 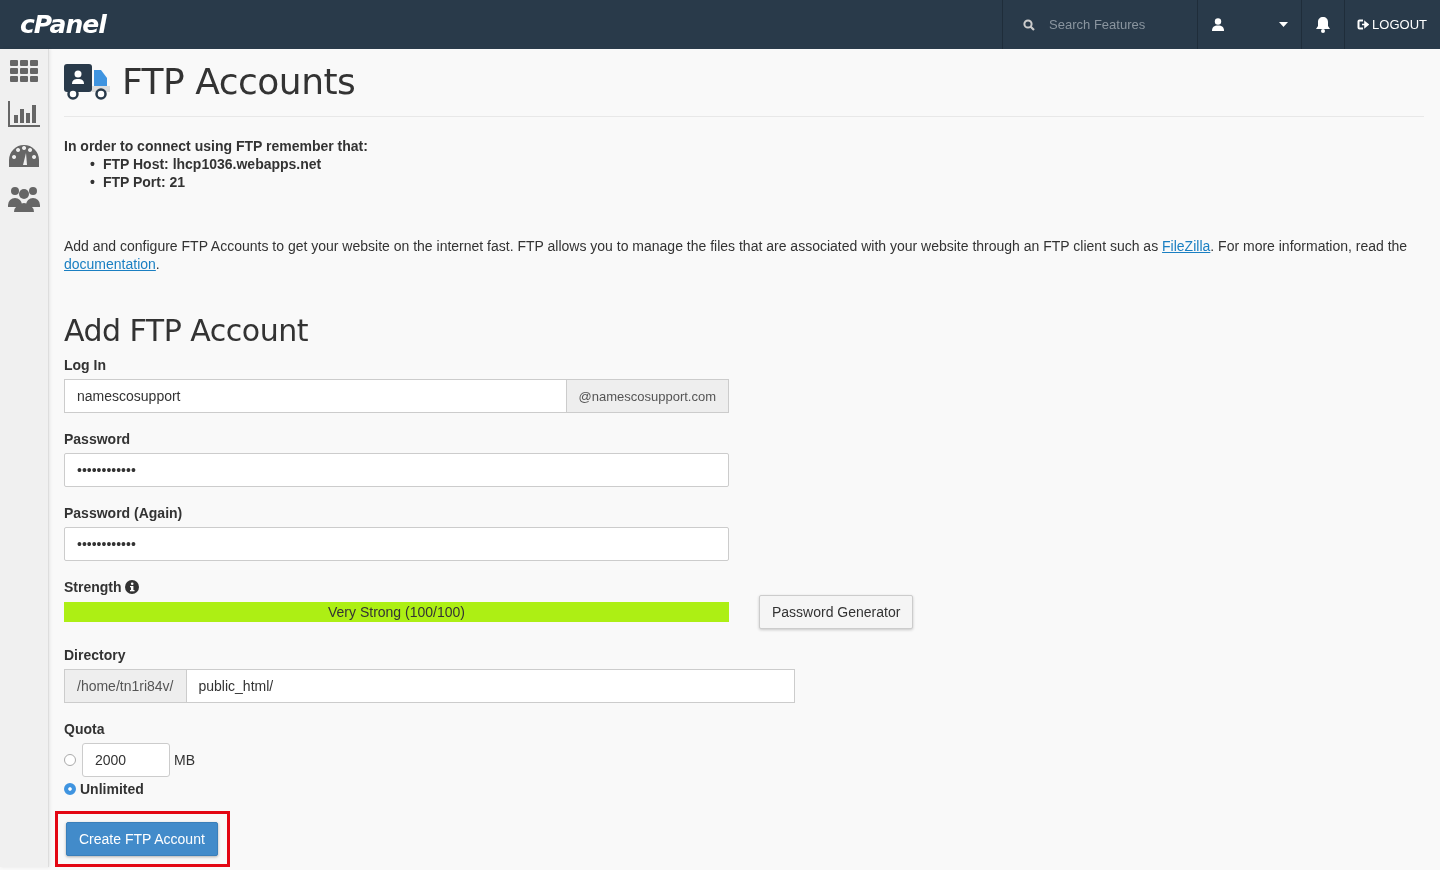 I want to click on ftp-info-item: FTP Port: 21, so click(x=144, y=182).